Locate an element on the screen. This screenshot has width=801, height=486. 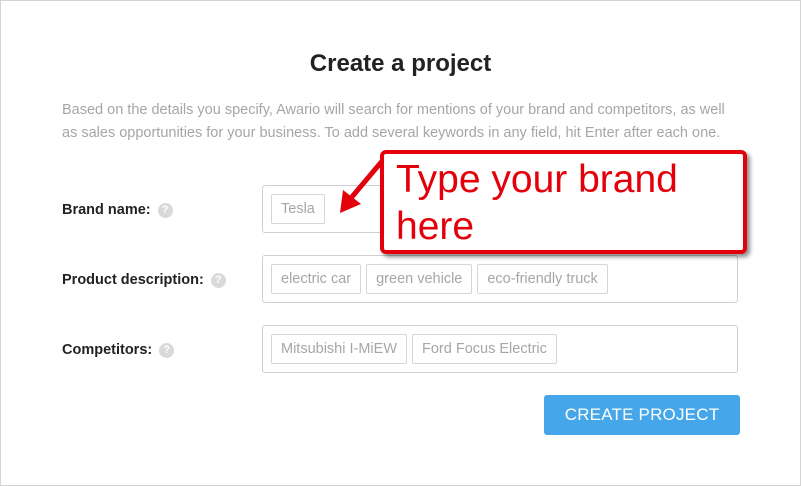
product-tag: eco-friendly truck is located at coordinates (542, 279).